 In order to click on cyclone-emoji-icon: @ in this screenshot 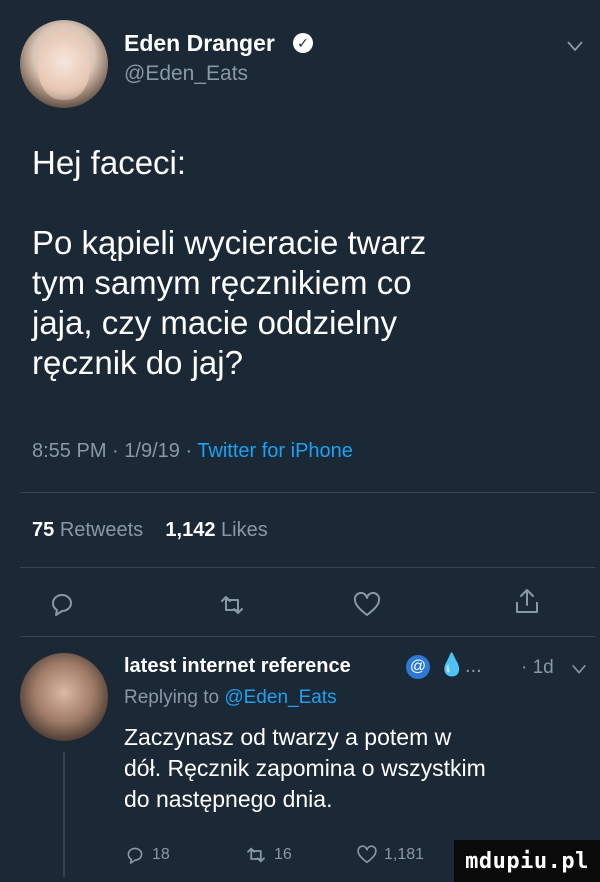, I will do `click(418, 667)`.